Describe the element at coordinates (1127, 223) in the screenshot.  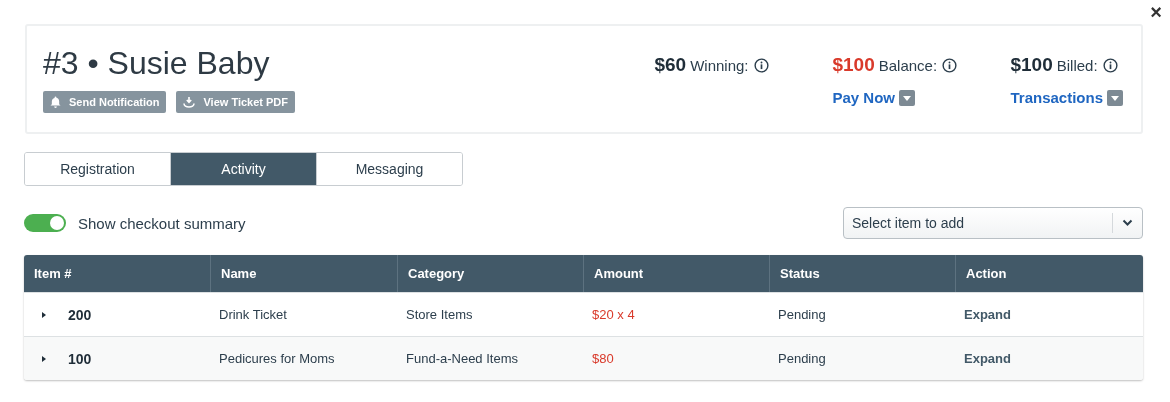
I see `chevron-down-icon` at that location.